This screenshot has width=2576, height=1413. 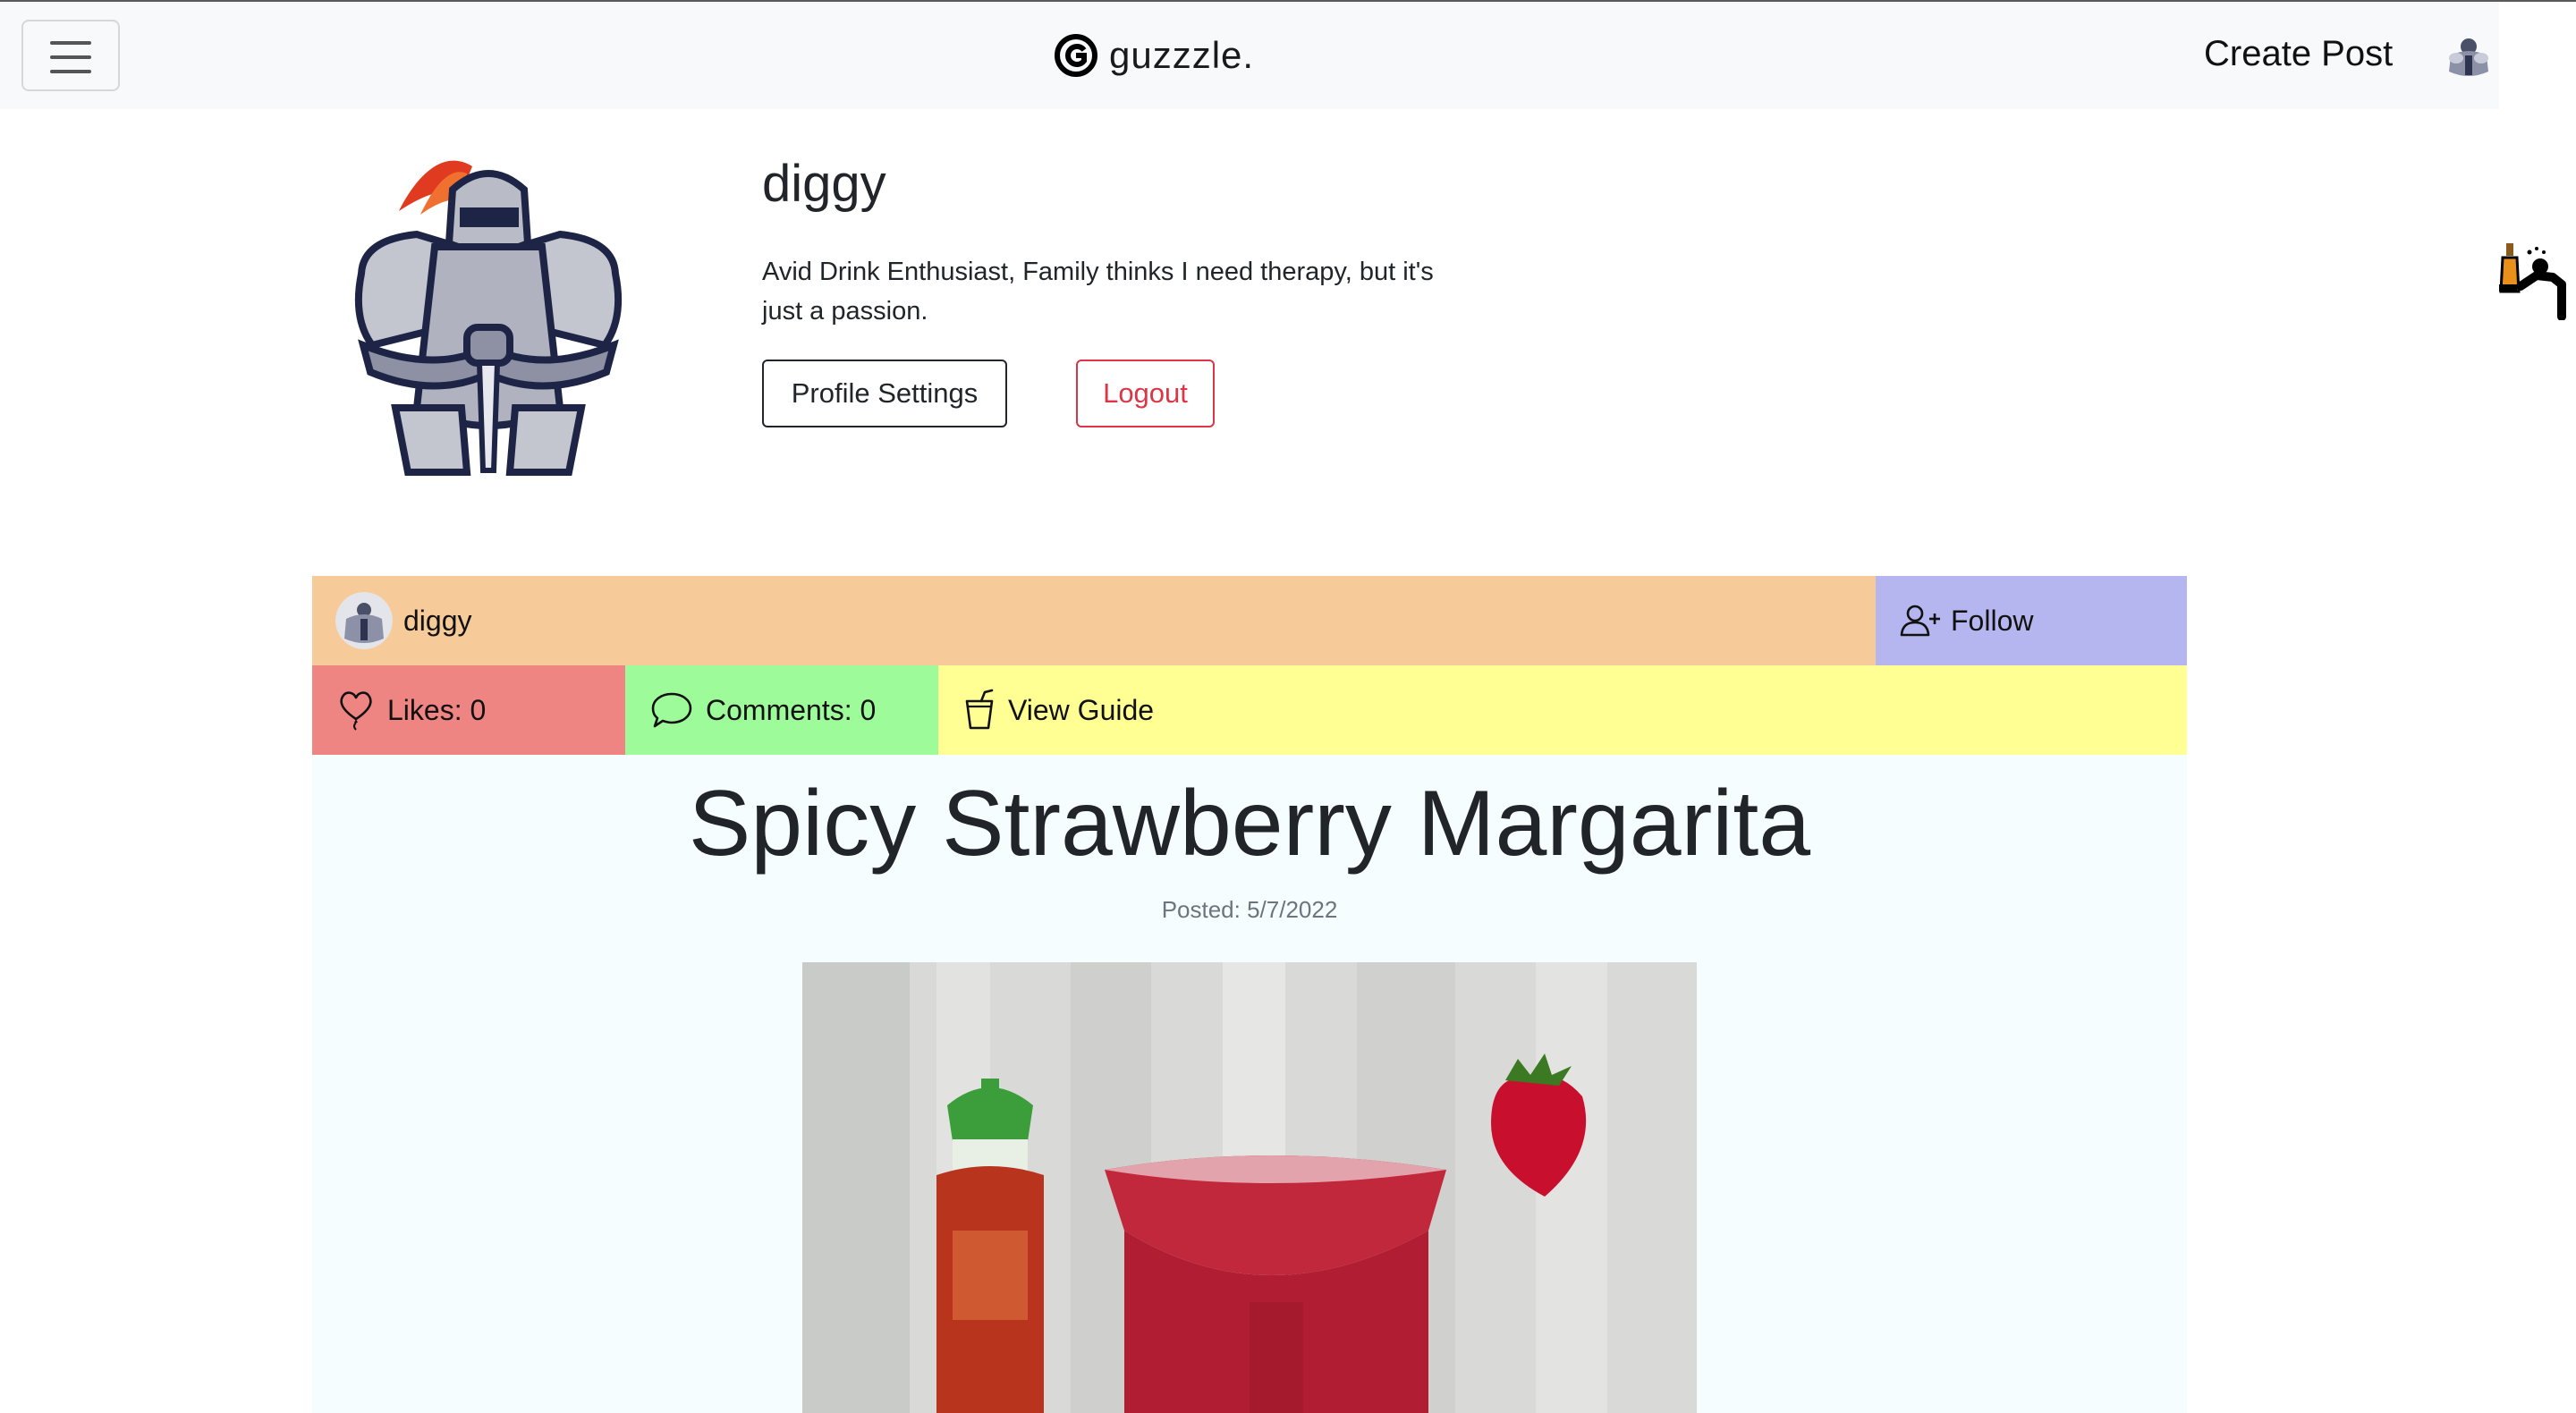 What do you see at coordinates (364, 620) in the screenshot?
I see `author-avatar-icon` at bounding box center [364, 620].